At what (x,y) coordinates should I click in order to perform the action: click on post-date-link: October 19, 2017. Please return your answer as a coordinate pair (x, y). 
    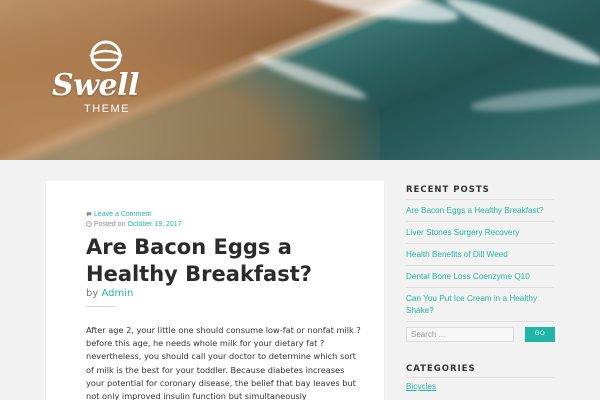
    Looking at the image, I should click on (154, 224).